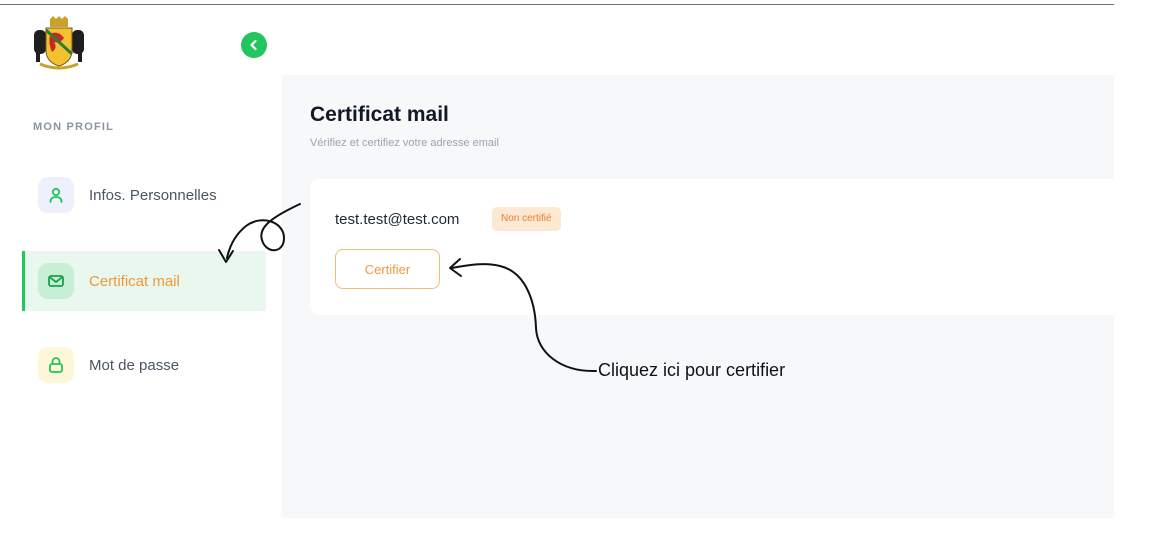 Image resolution: width=1150 pixels, height=553 pixels. I want to click on page-title: Certificat mail, so click(379, 114).